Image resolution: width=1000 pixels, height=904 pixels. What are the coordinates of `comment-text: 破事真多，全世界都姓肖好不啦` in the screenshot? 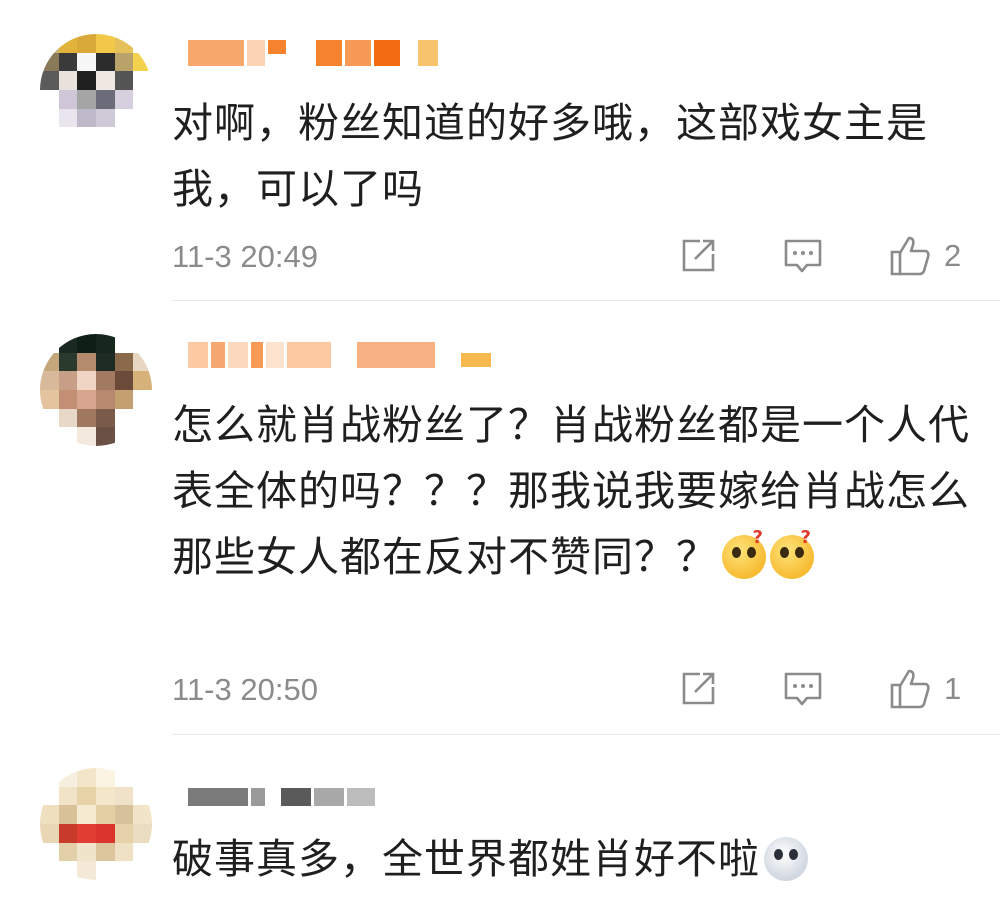 It's located at (572, 859).